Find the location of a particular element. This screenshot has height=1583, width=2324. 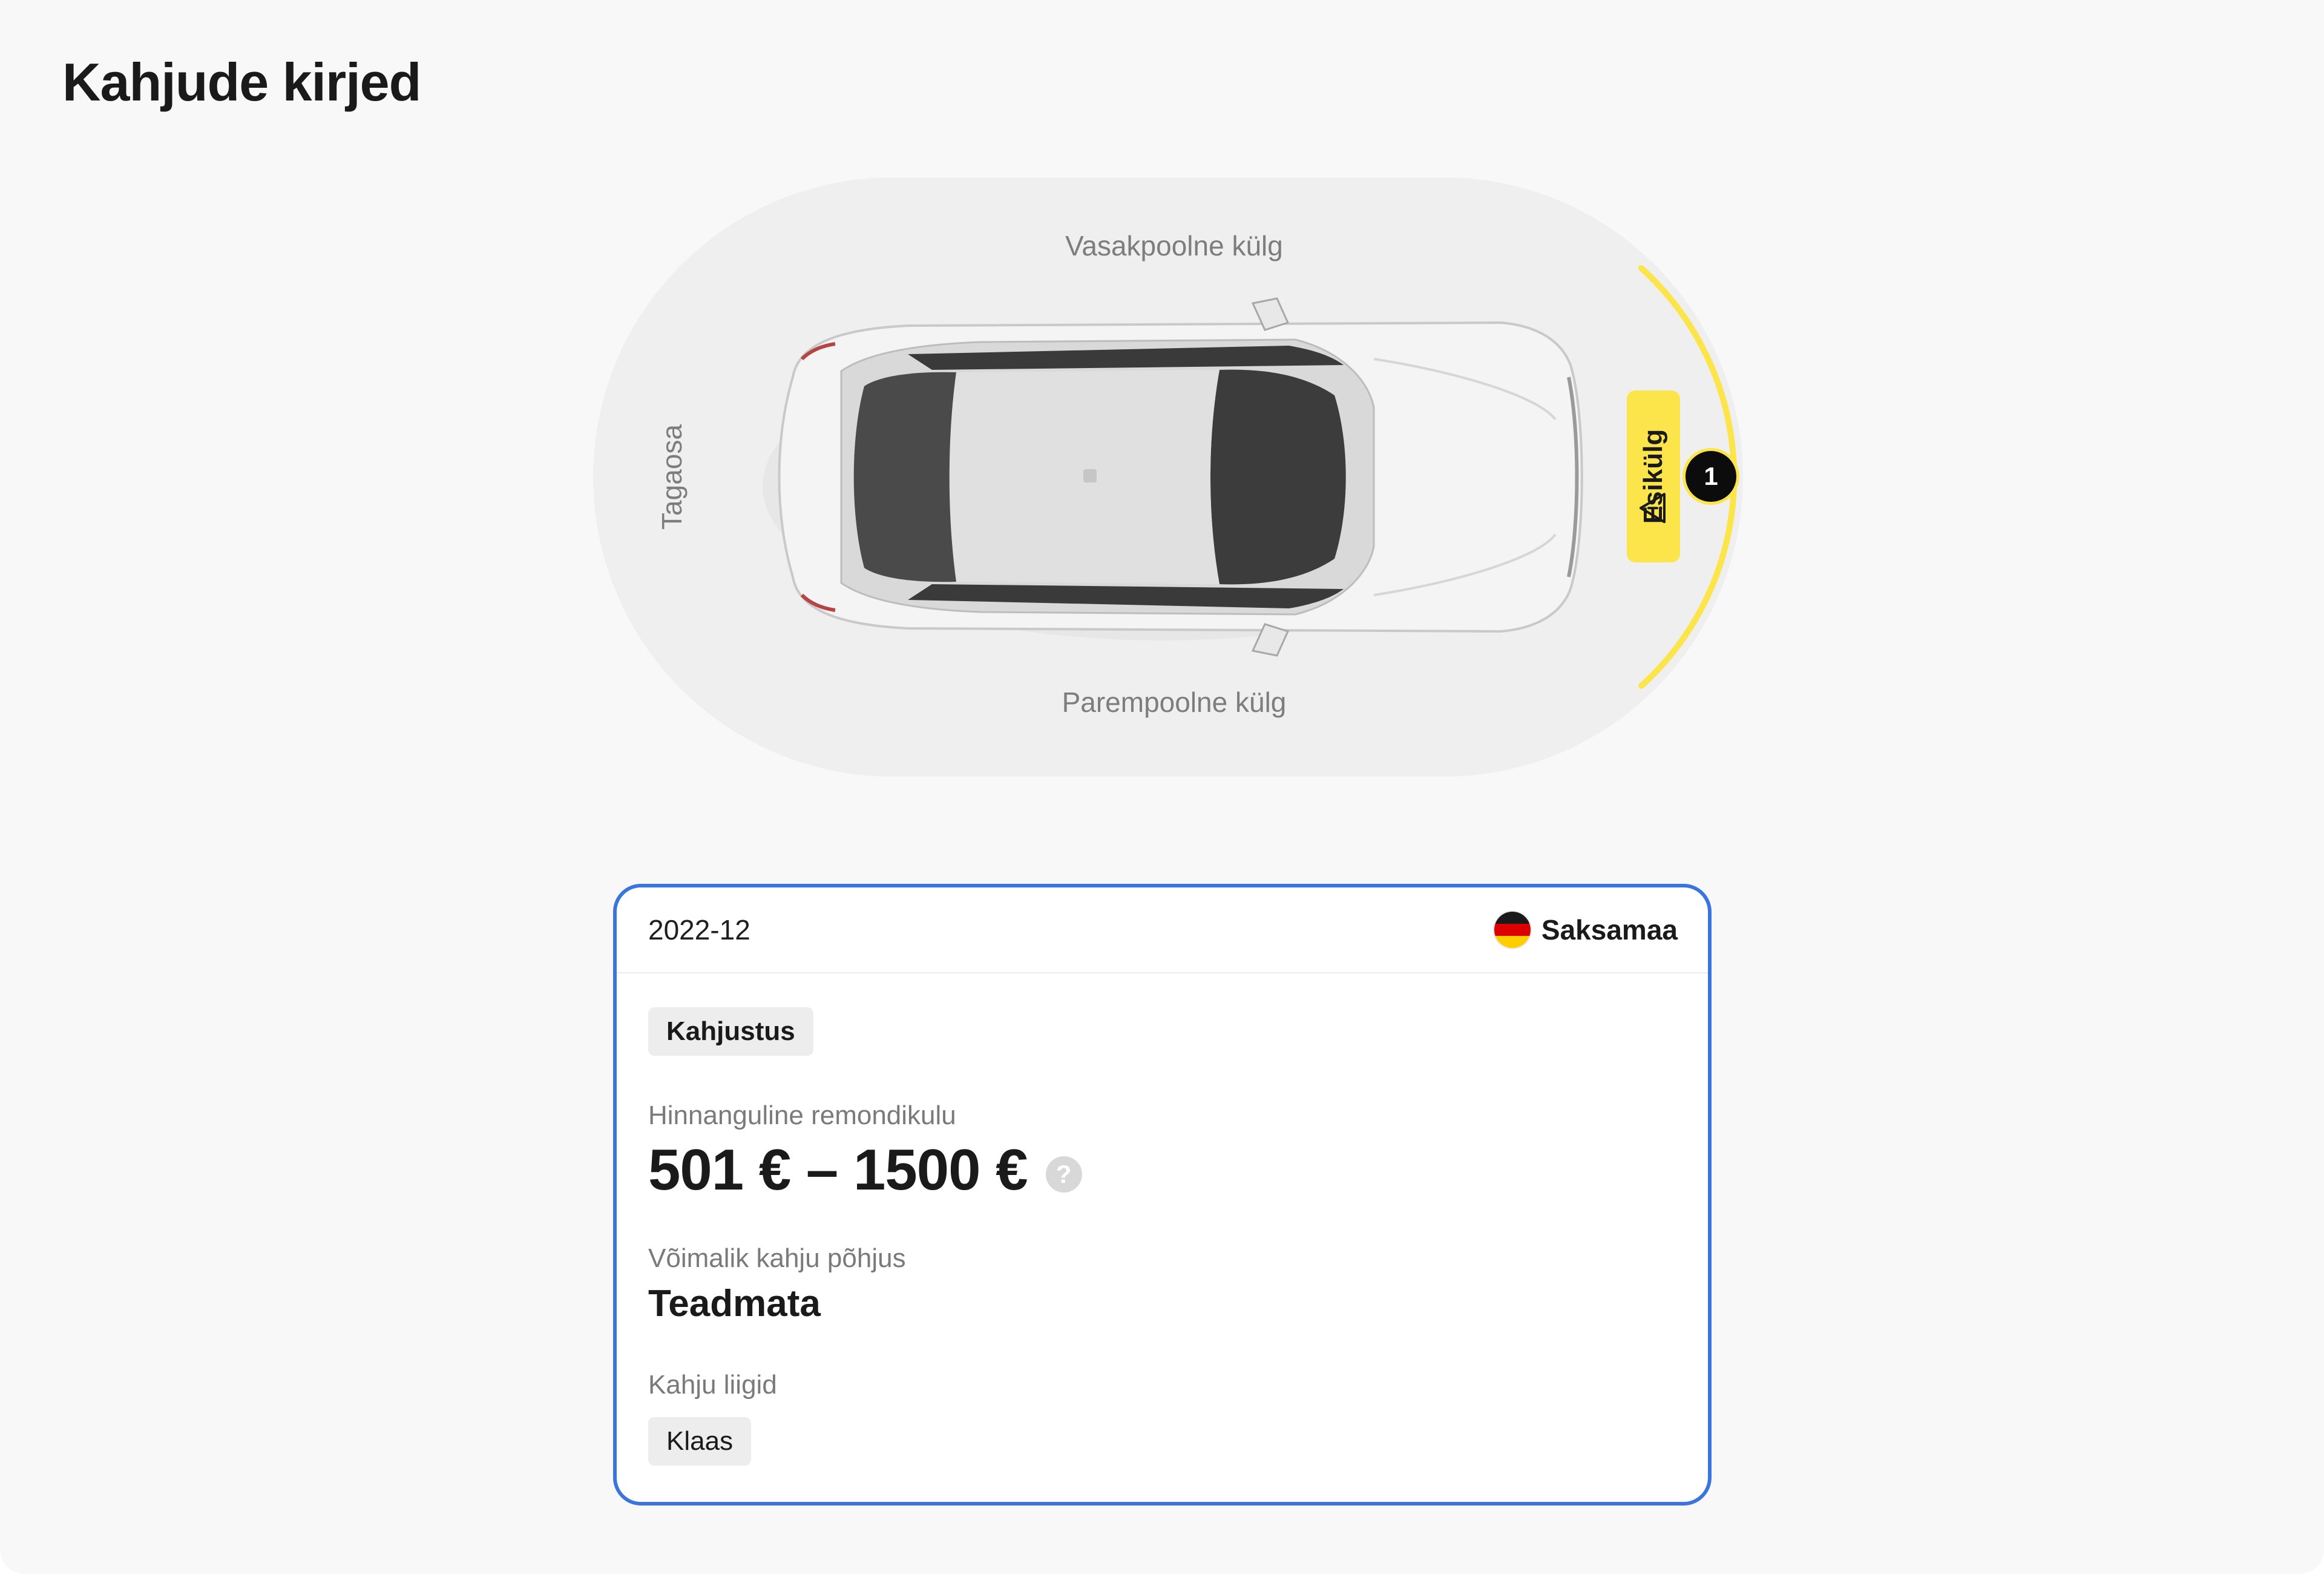

germany-flag-icon is located at coordinates (1512, 930).